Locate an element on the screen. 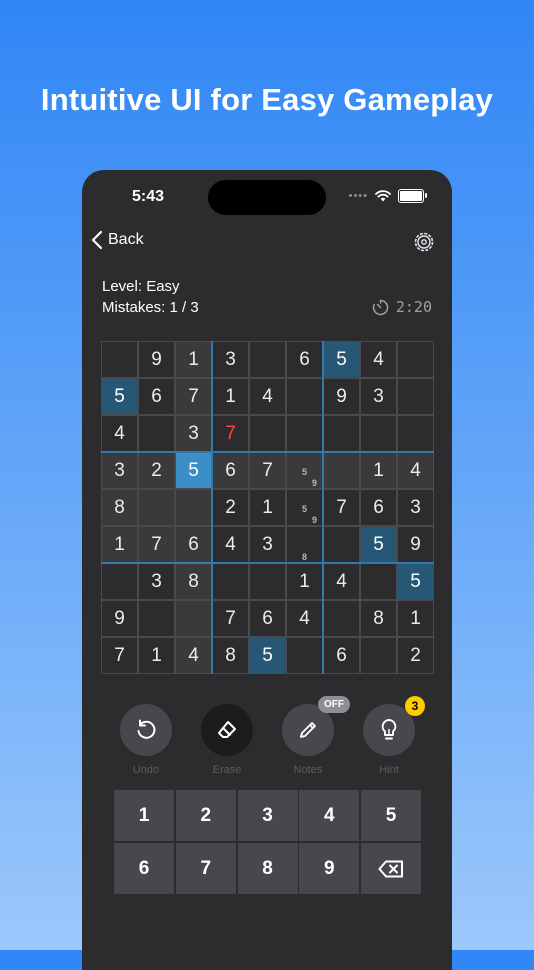 The width and height of the screenshot is (534, 970). numpad-key-6: 6 is located at coordinates (144, 868).